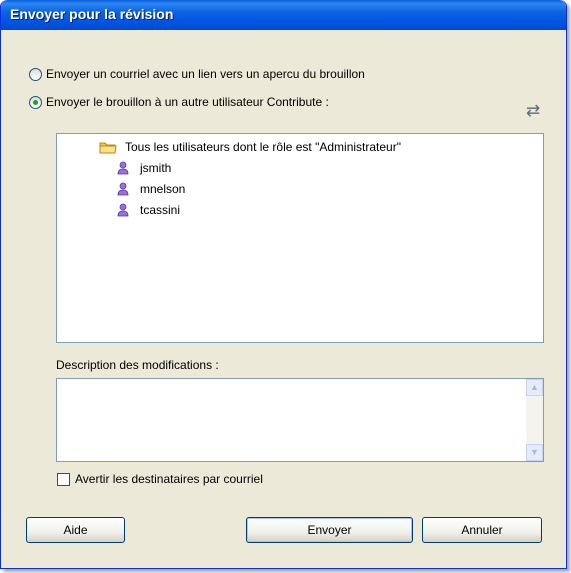  I want to click on description-scrollbar: ▲ ▼, so click(534, 420).